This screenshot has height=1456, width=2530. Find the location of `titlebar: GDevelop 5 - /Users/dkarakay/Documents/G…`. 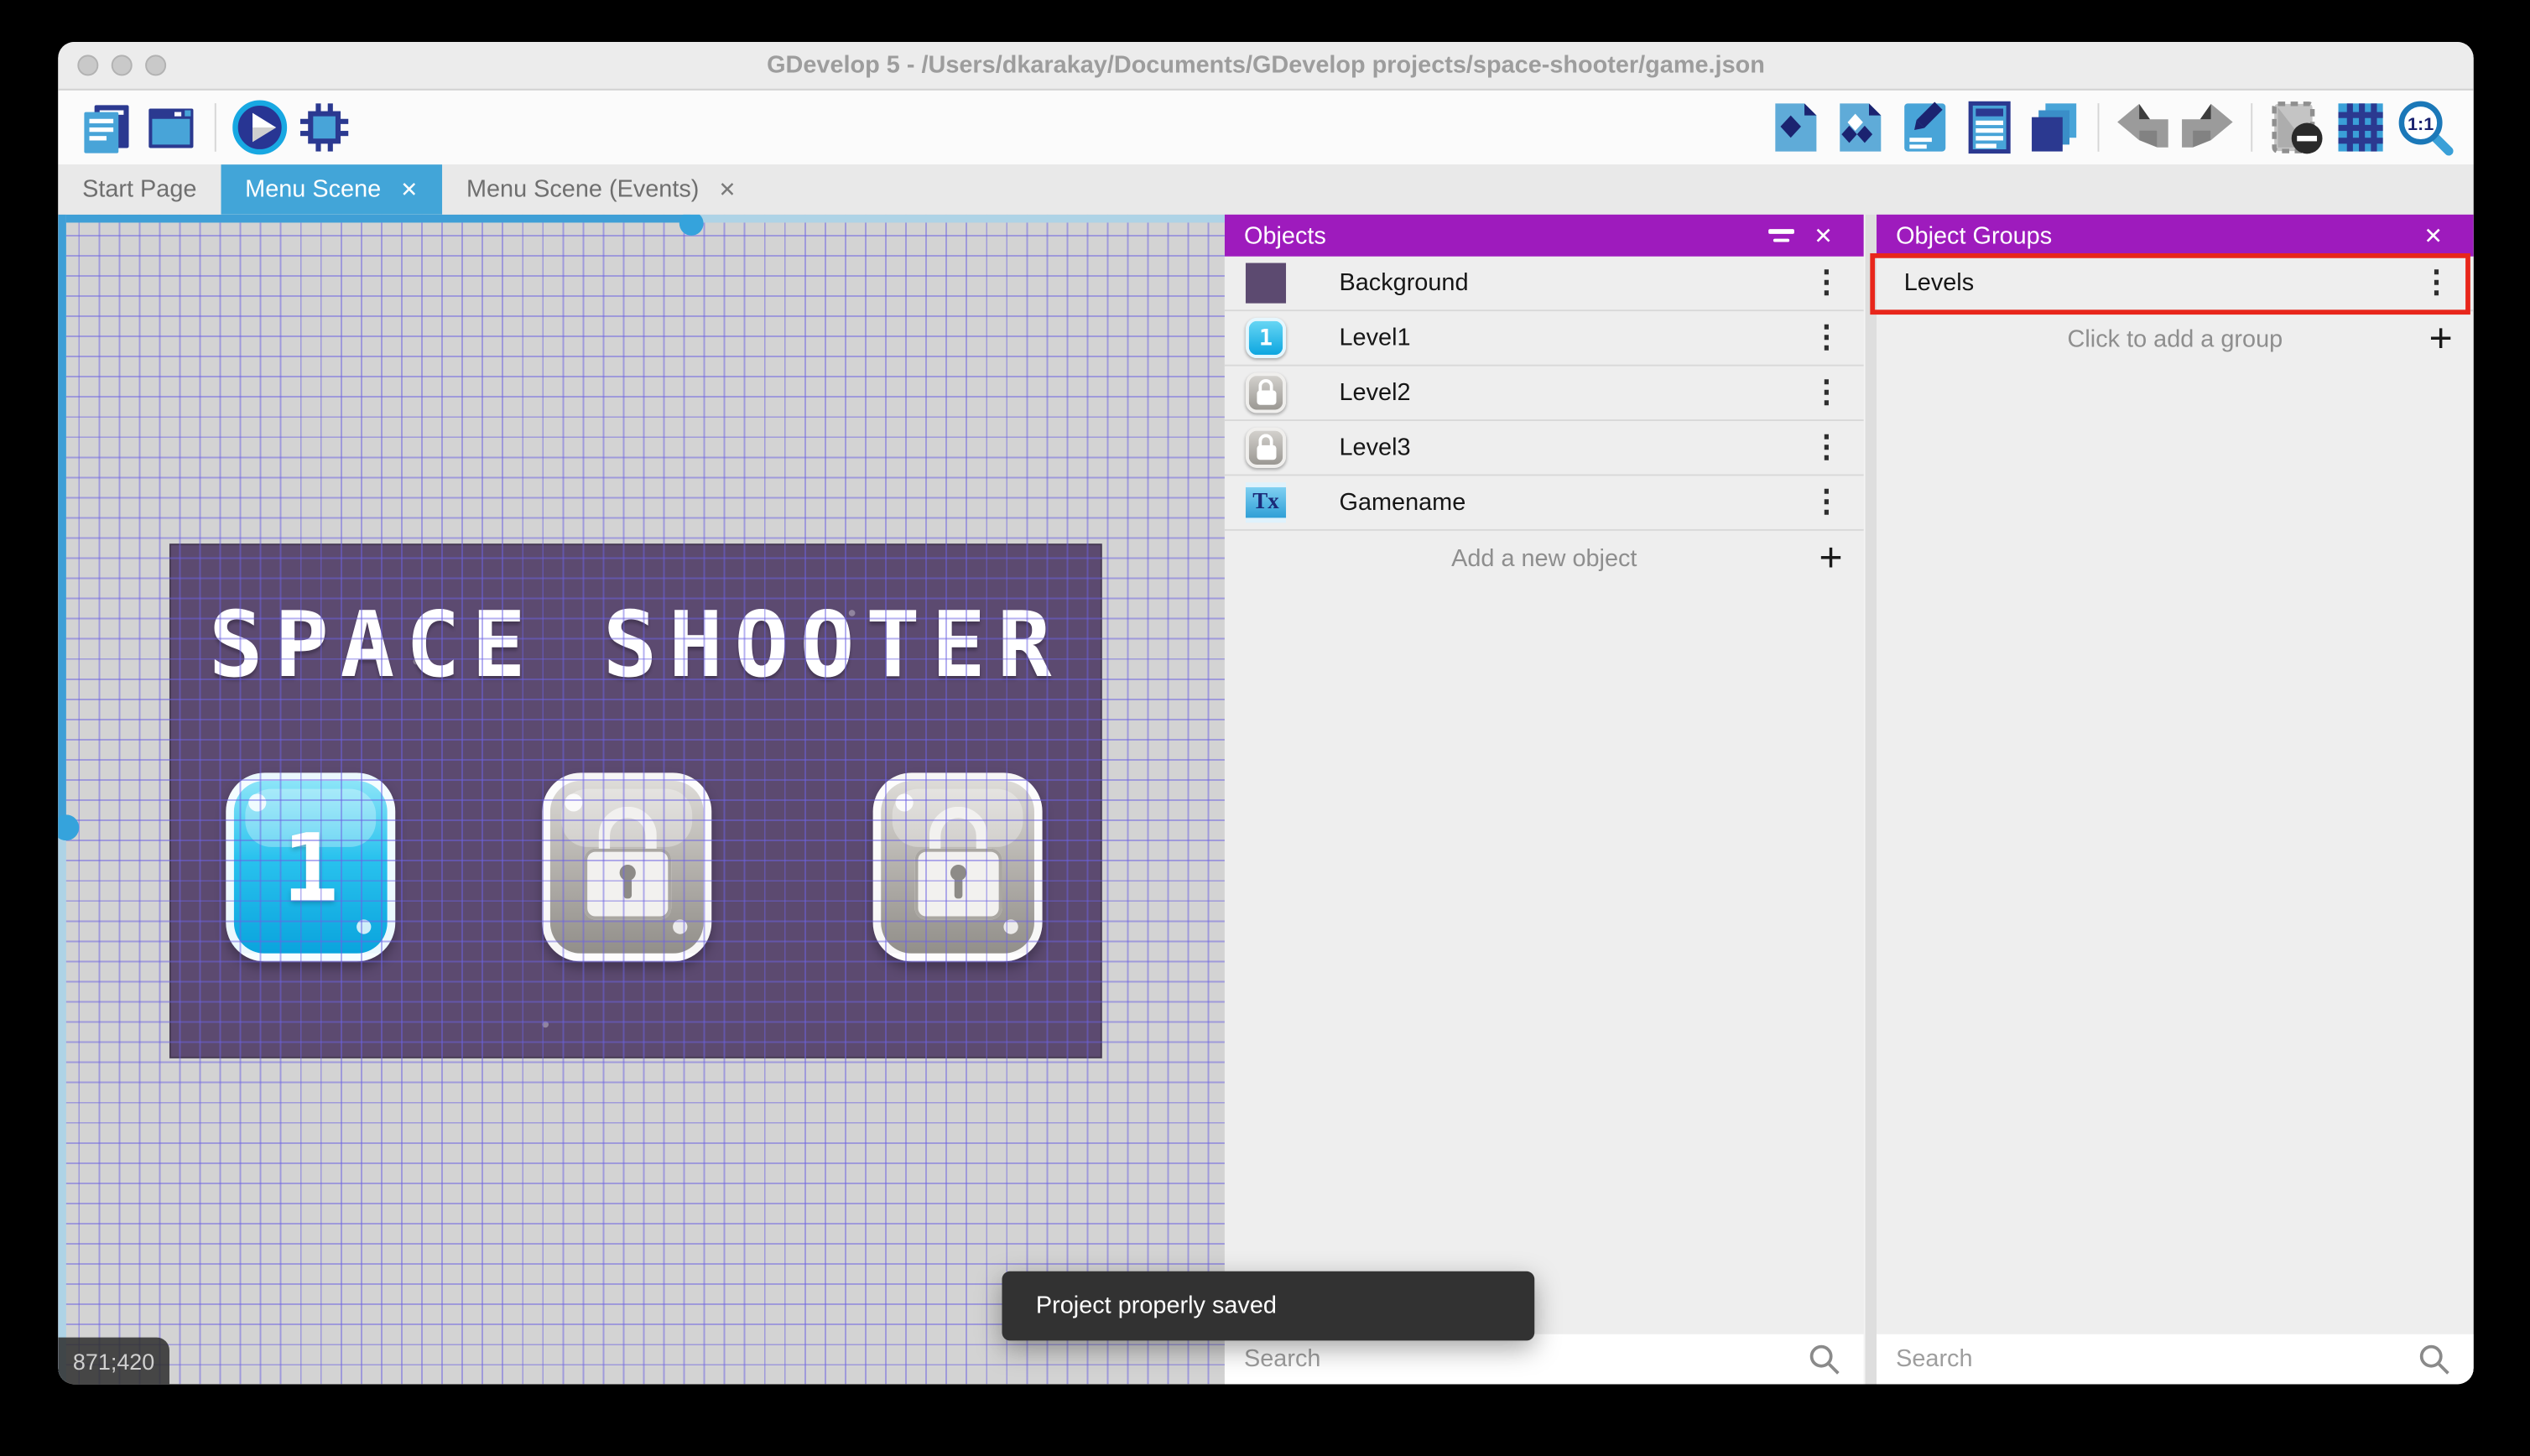

titlebar: GDevelop 5 - /Users/dkarakay/Documents/G… is located at coordinates (1266, 66).